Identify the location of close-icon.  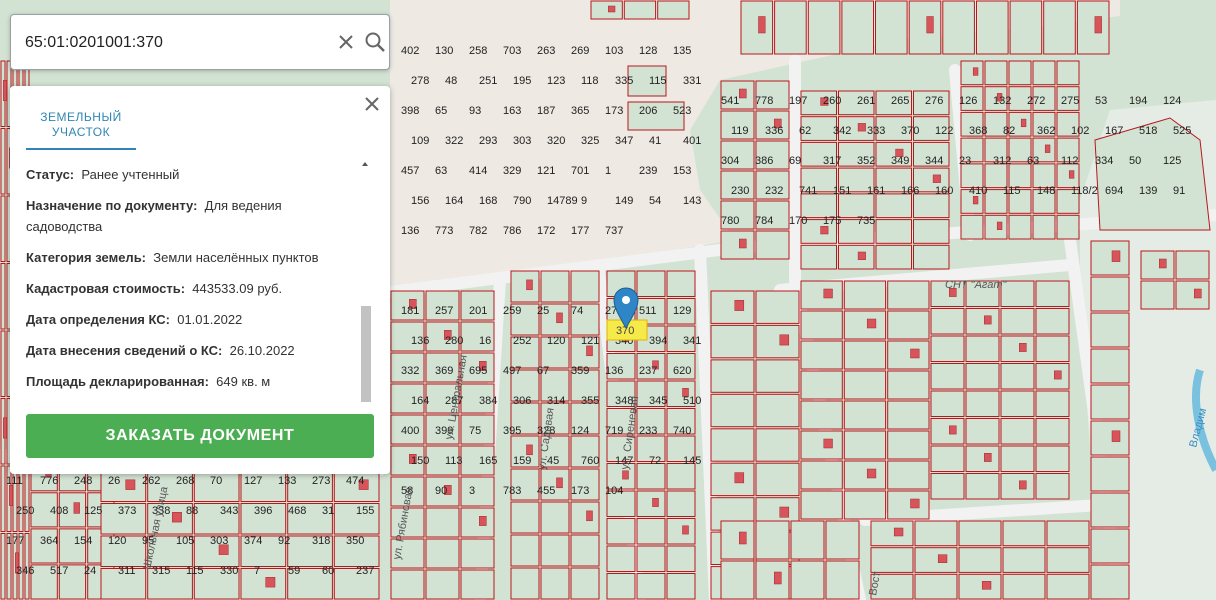
(346, 42).